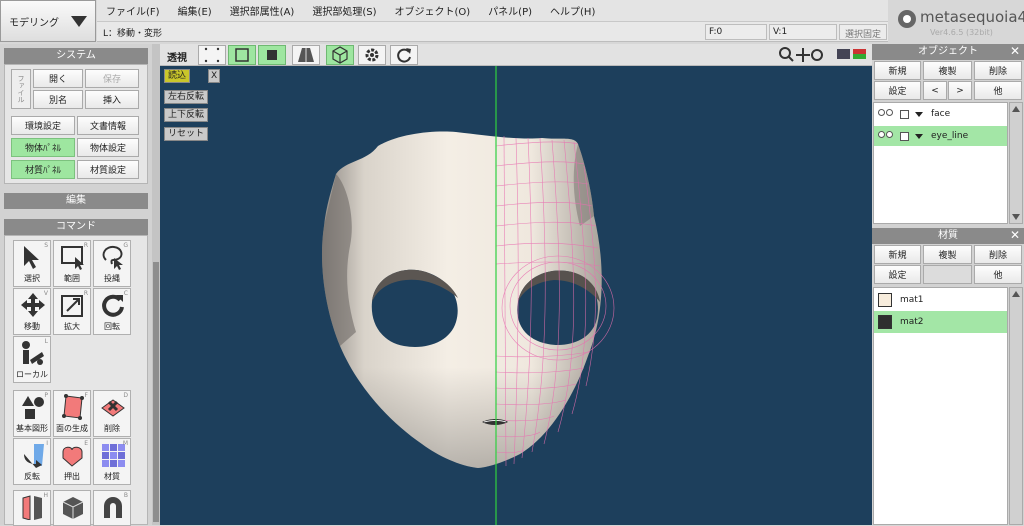  What do you see at coordinates (72, 456) in the screenshot?
I see `extrude-icon` at bounding box center [72, 456].